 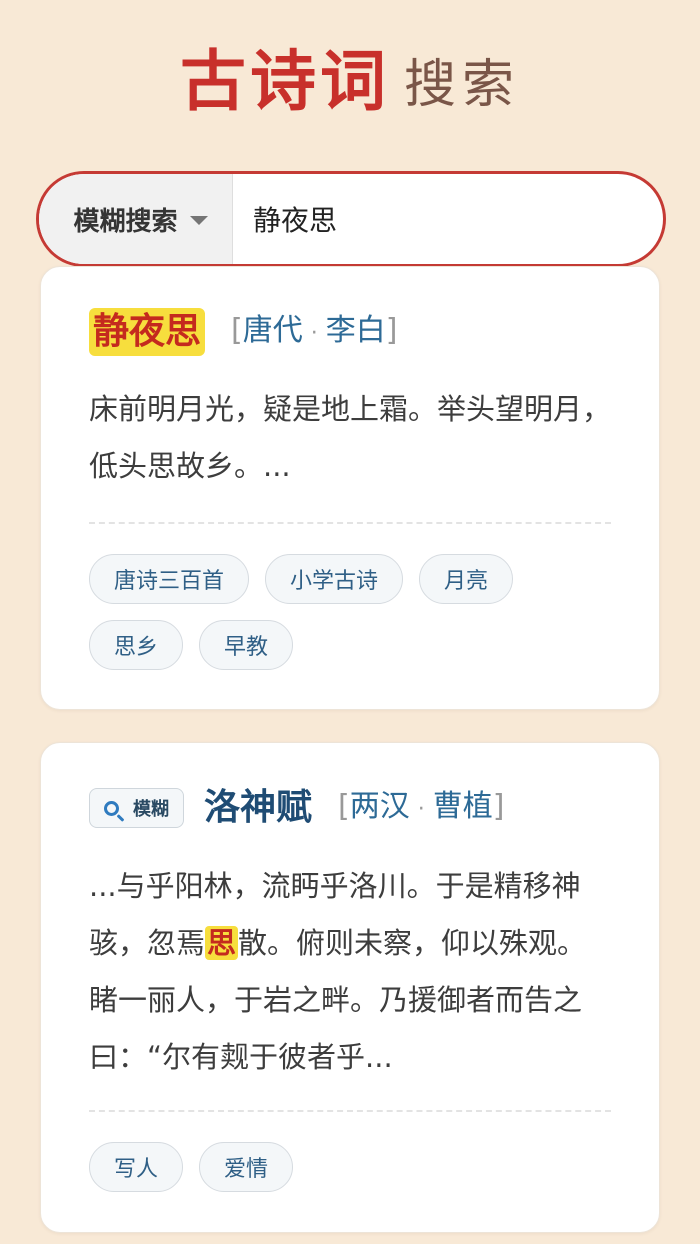 What do you see at coordinates (147, 332) in the screenshot?
I see `poem-title: 静夜思` at bounding box center [147, 332].